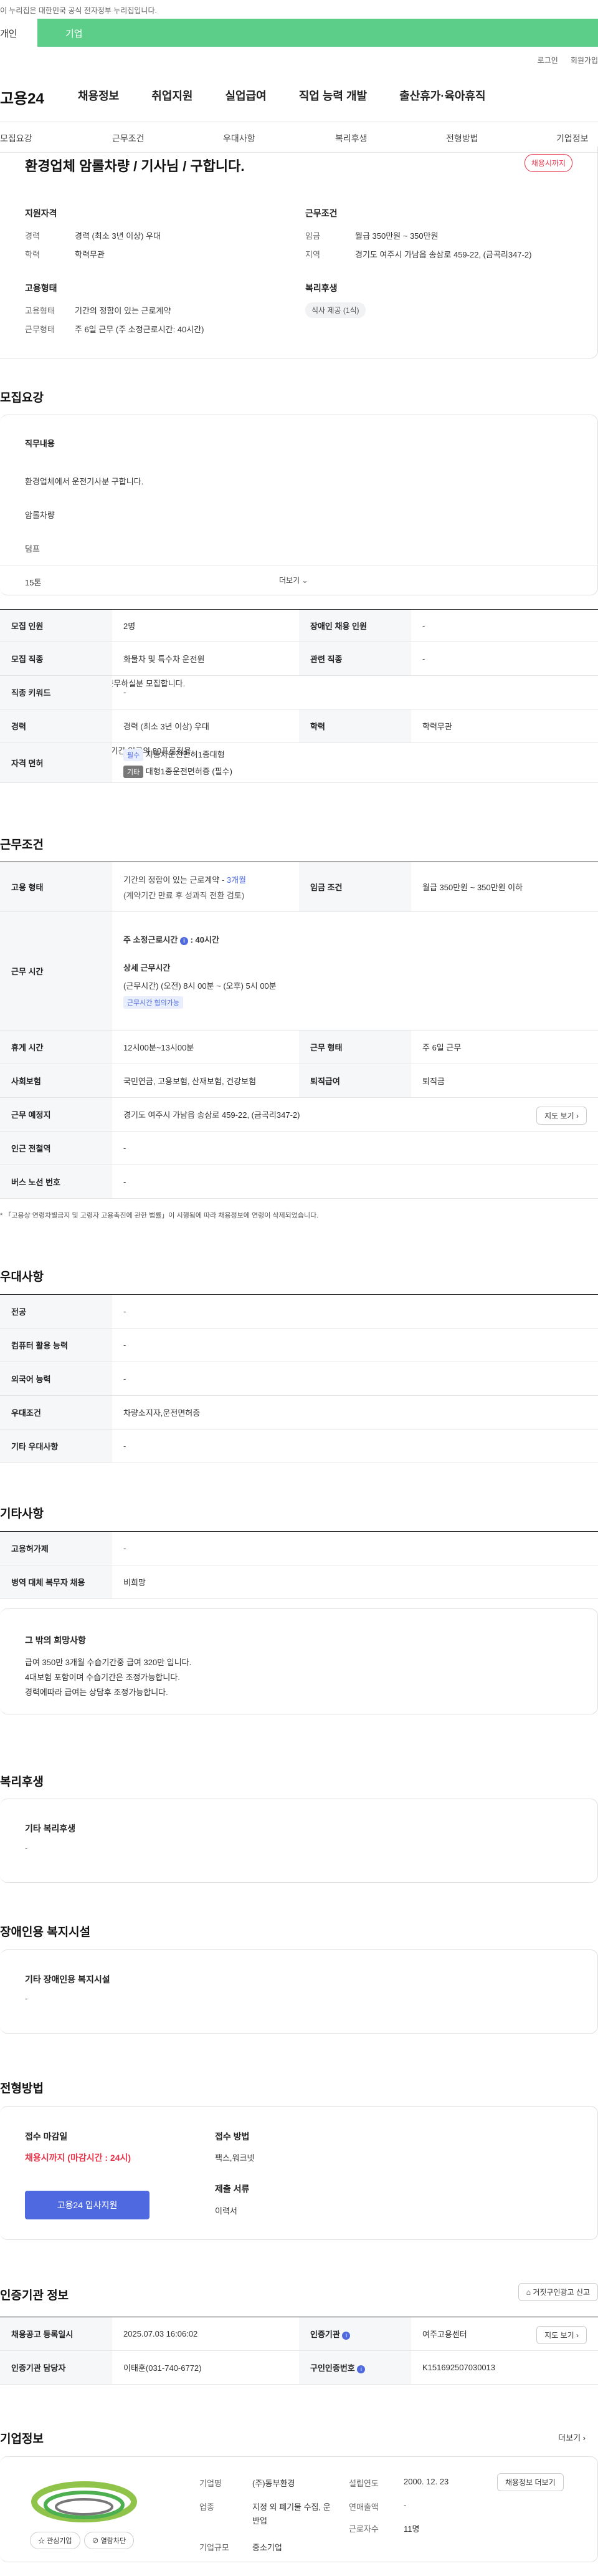 This screenshot has height=2576, width=598. I want to click on site-tabs: 개인 기업, so click(299, 33).